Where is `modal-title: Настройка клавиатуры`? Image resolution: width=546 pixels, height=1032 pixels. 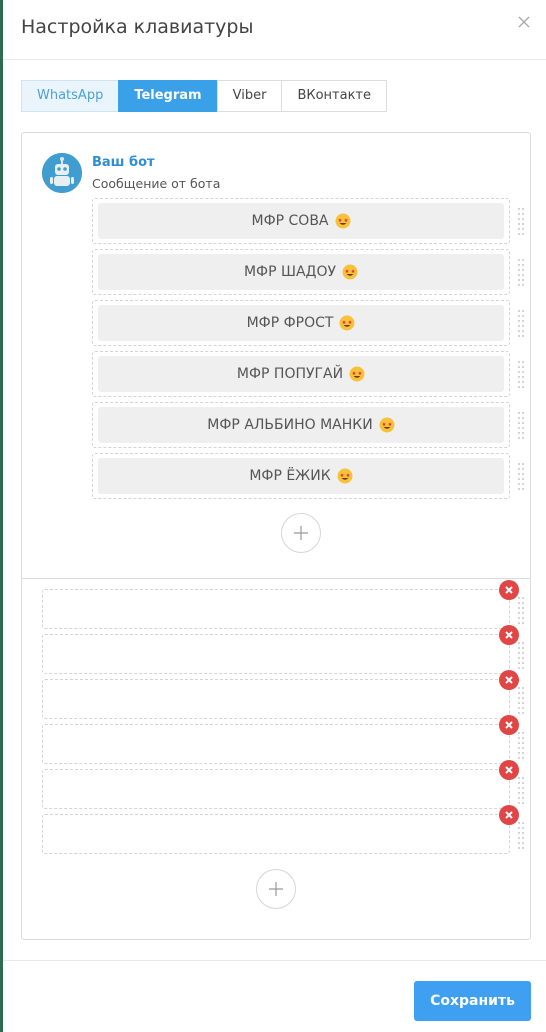
modal-title: Настройка клавиатуры is located at coordinates (137, 27).